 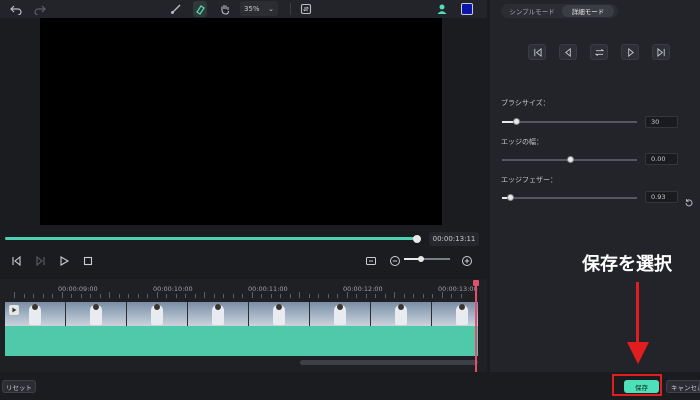 I want to click on edge-width-value: 0.00, so click(x=661, y=159).